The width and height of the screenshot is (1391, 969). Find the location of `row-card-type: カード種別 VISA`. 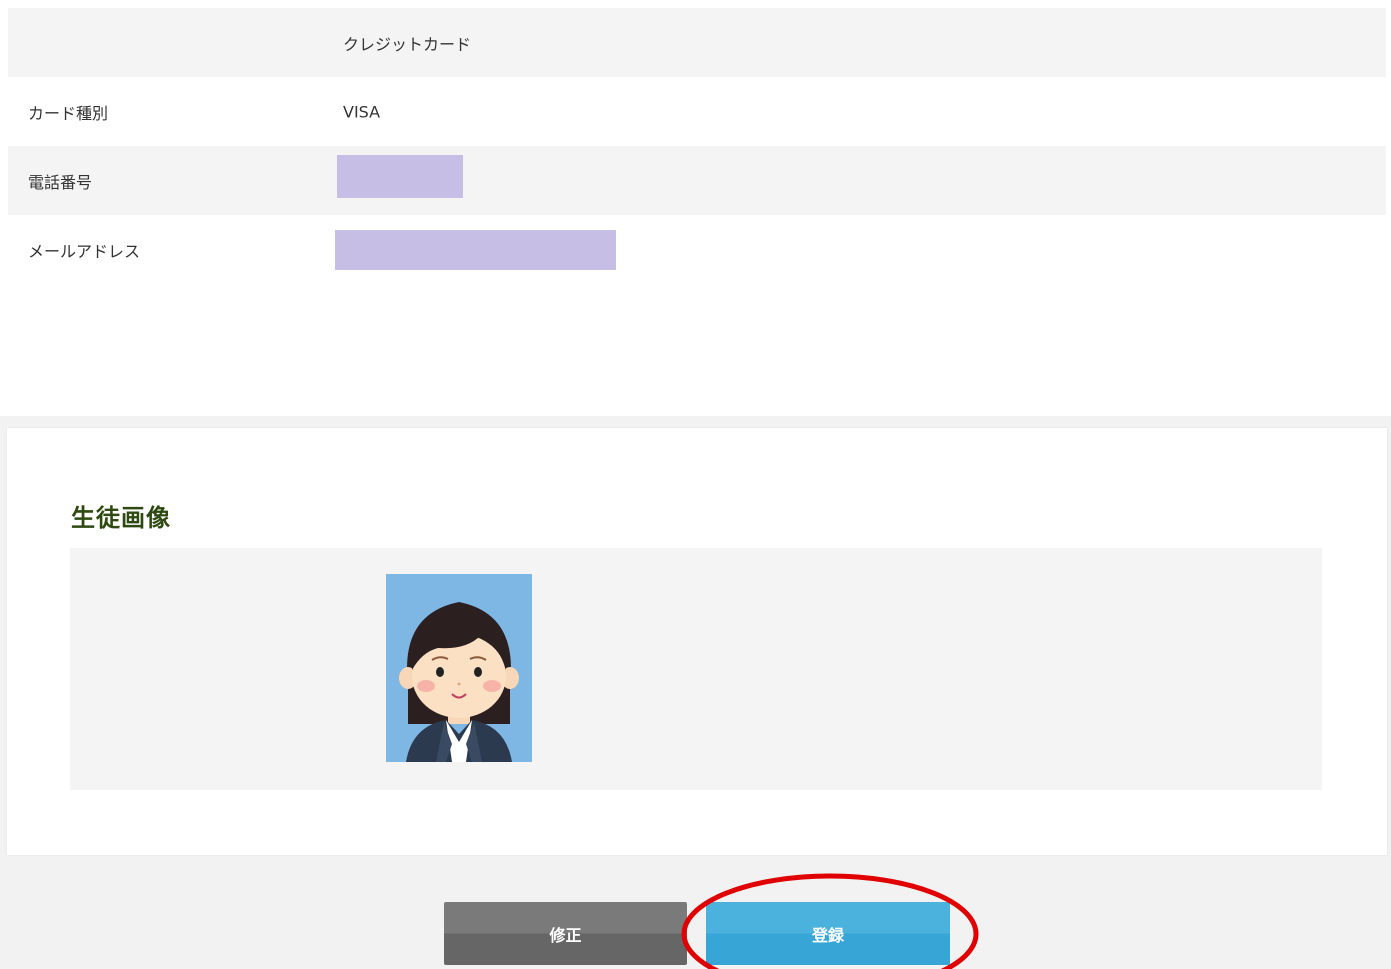

row-card-type: カード種別 VISA is located at coordinates (697, 111).